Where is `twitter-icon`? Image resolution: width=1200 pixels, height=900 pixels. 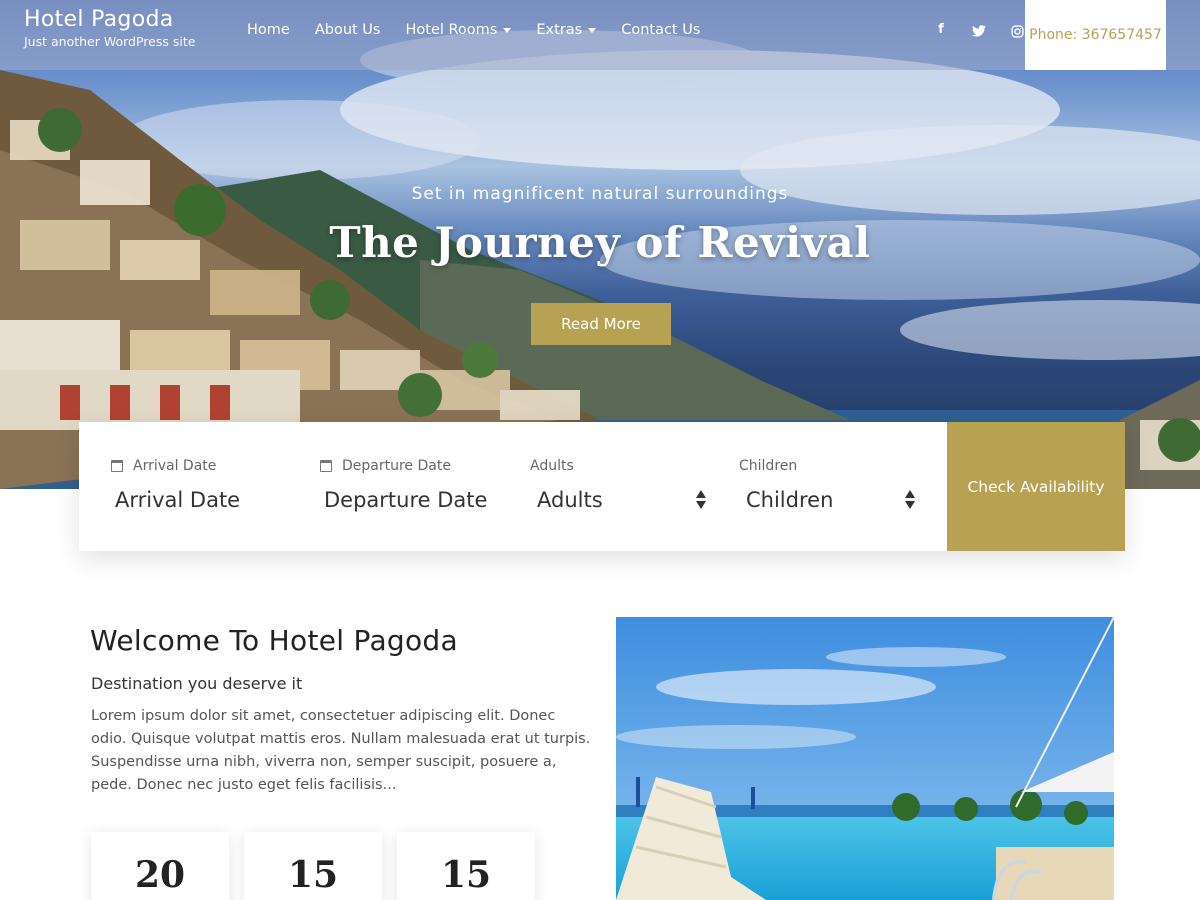
twitter-icon is located at coordinates (979, 32).